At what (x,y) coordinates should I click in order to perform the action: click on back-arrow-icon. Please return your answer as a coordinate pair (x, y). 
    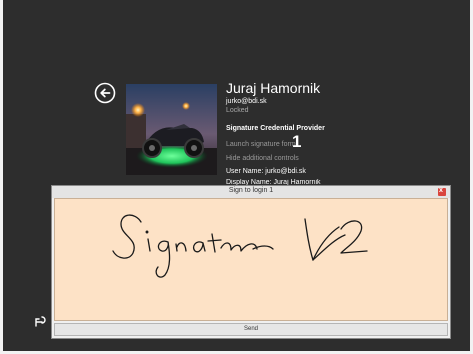
    Looking at the image, I should click on (105, 93).